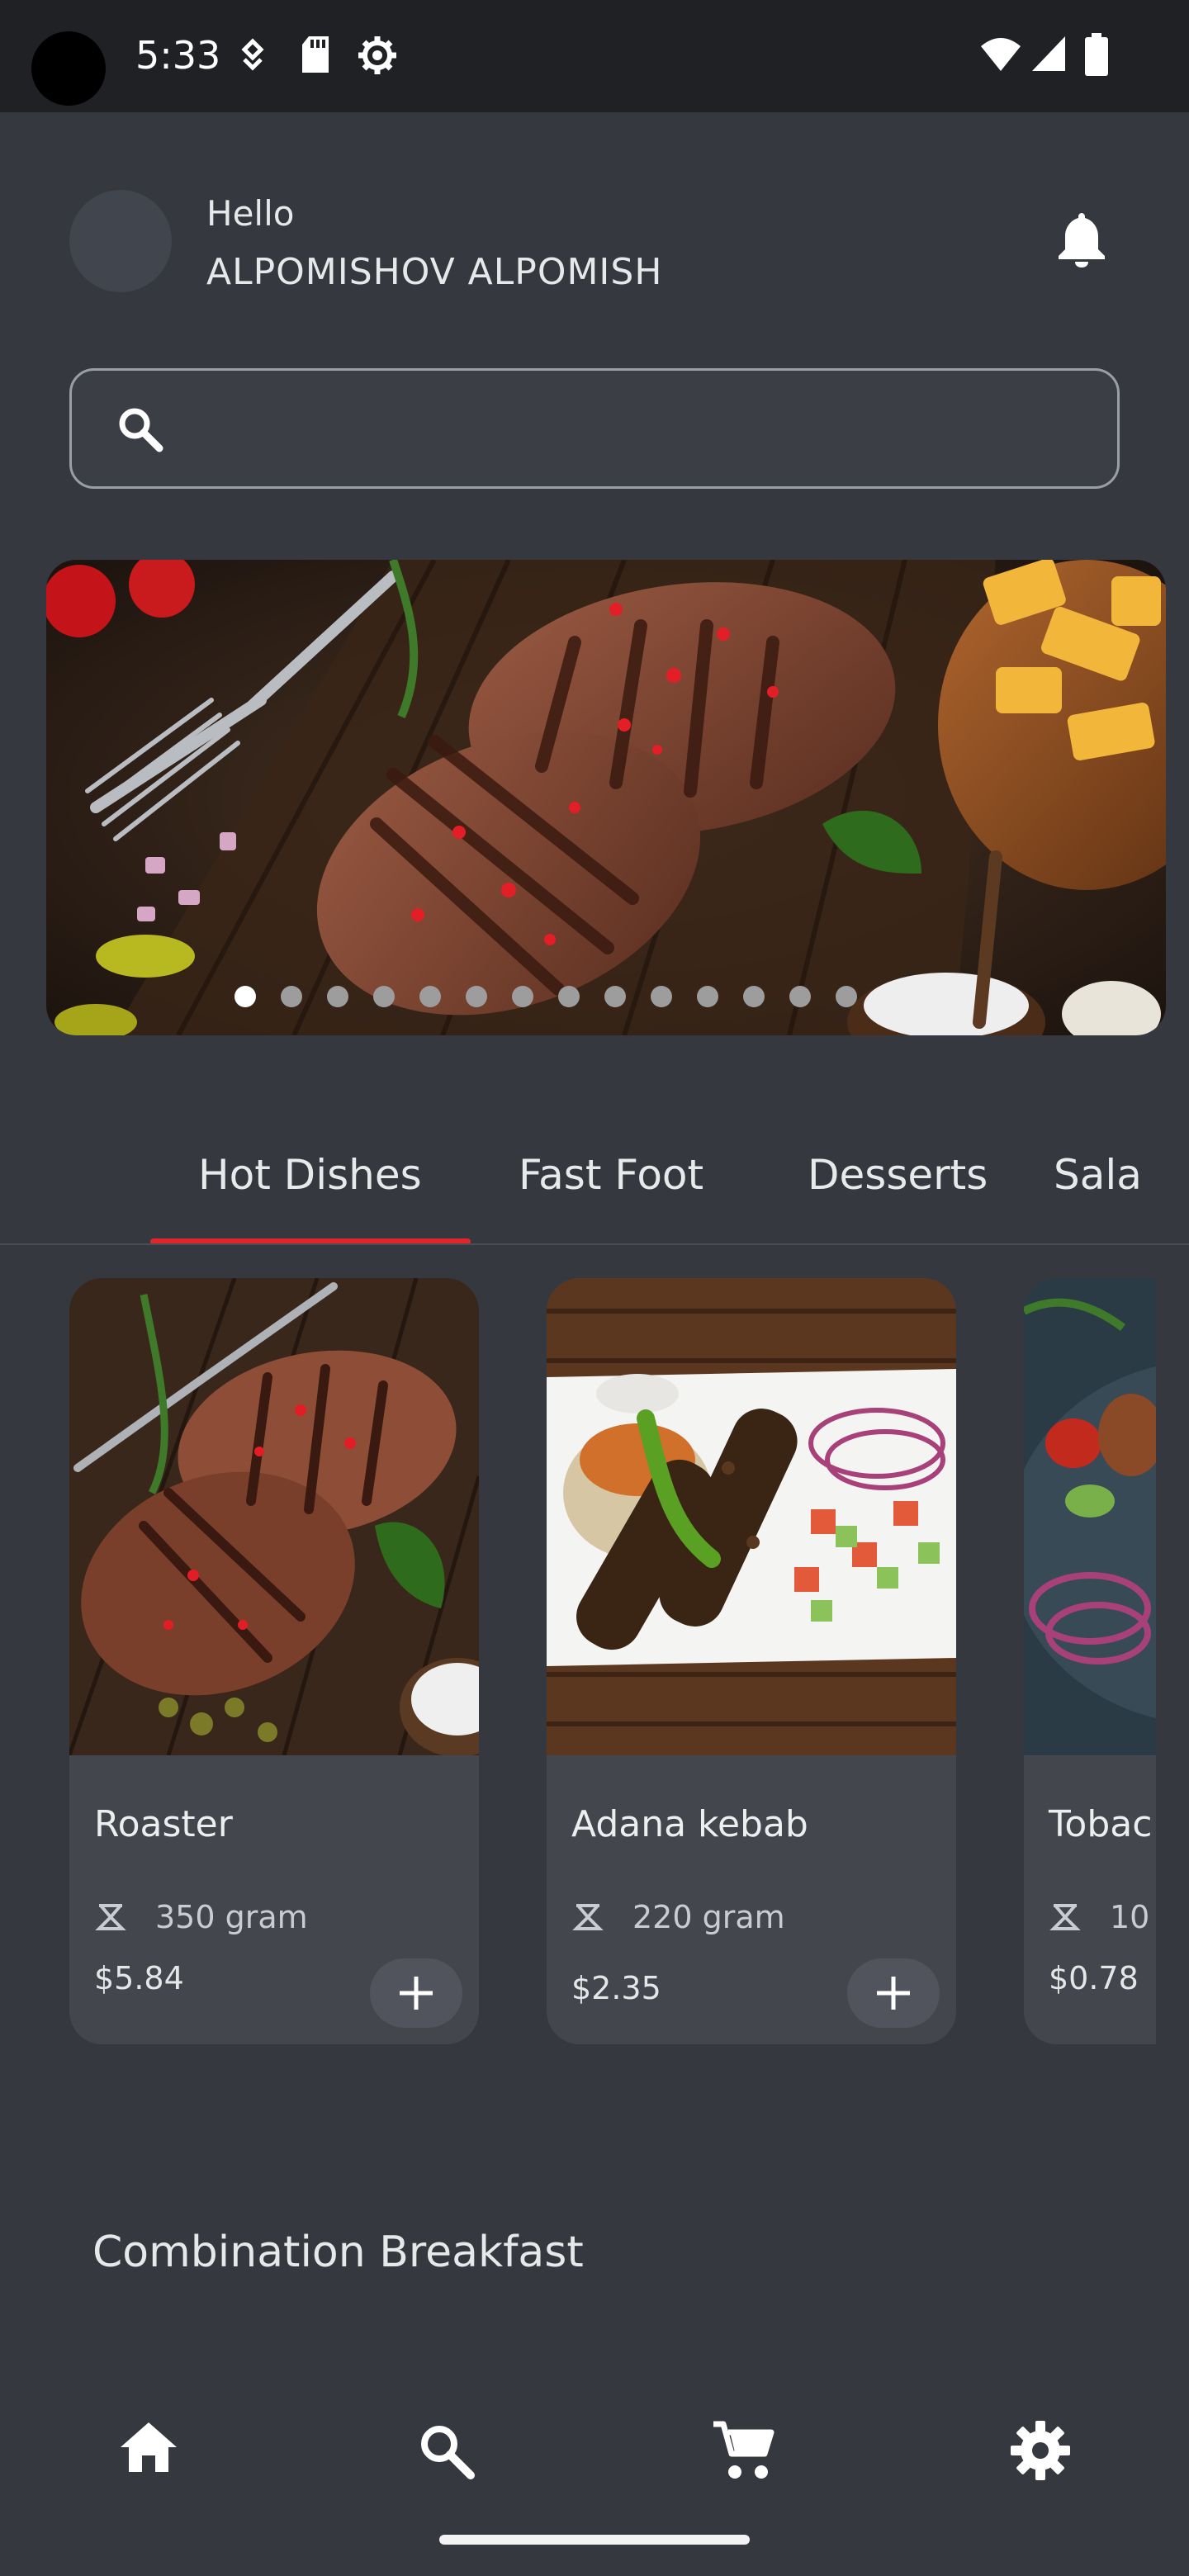 This screenshot has width=1189, height=2576. Describe the element at coordinates (148, 2447) in the screenshot. I see `home-icon` at that location.